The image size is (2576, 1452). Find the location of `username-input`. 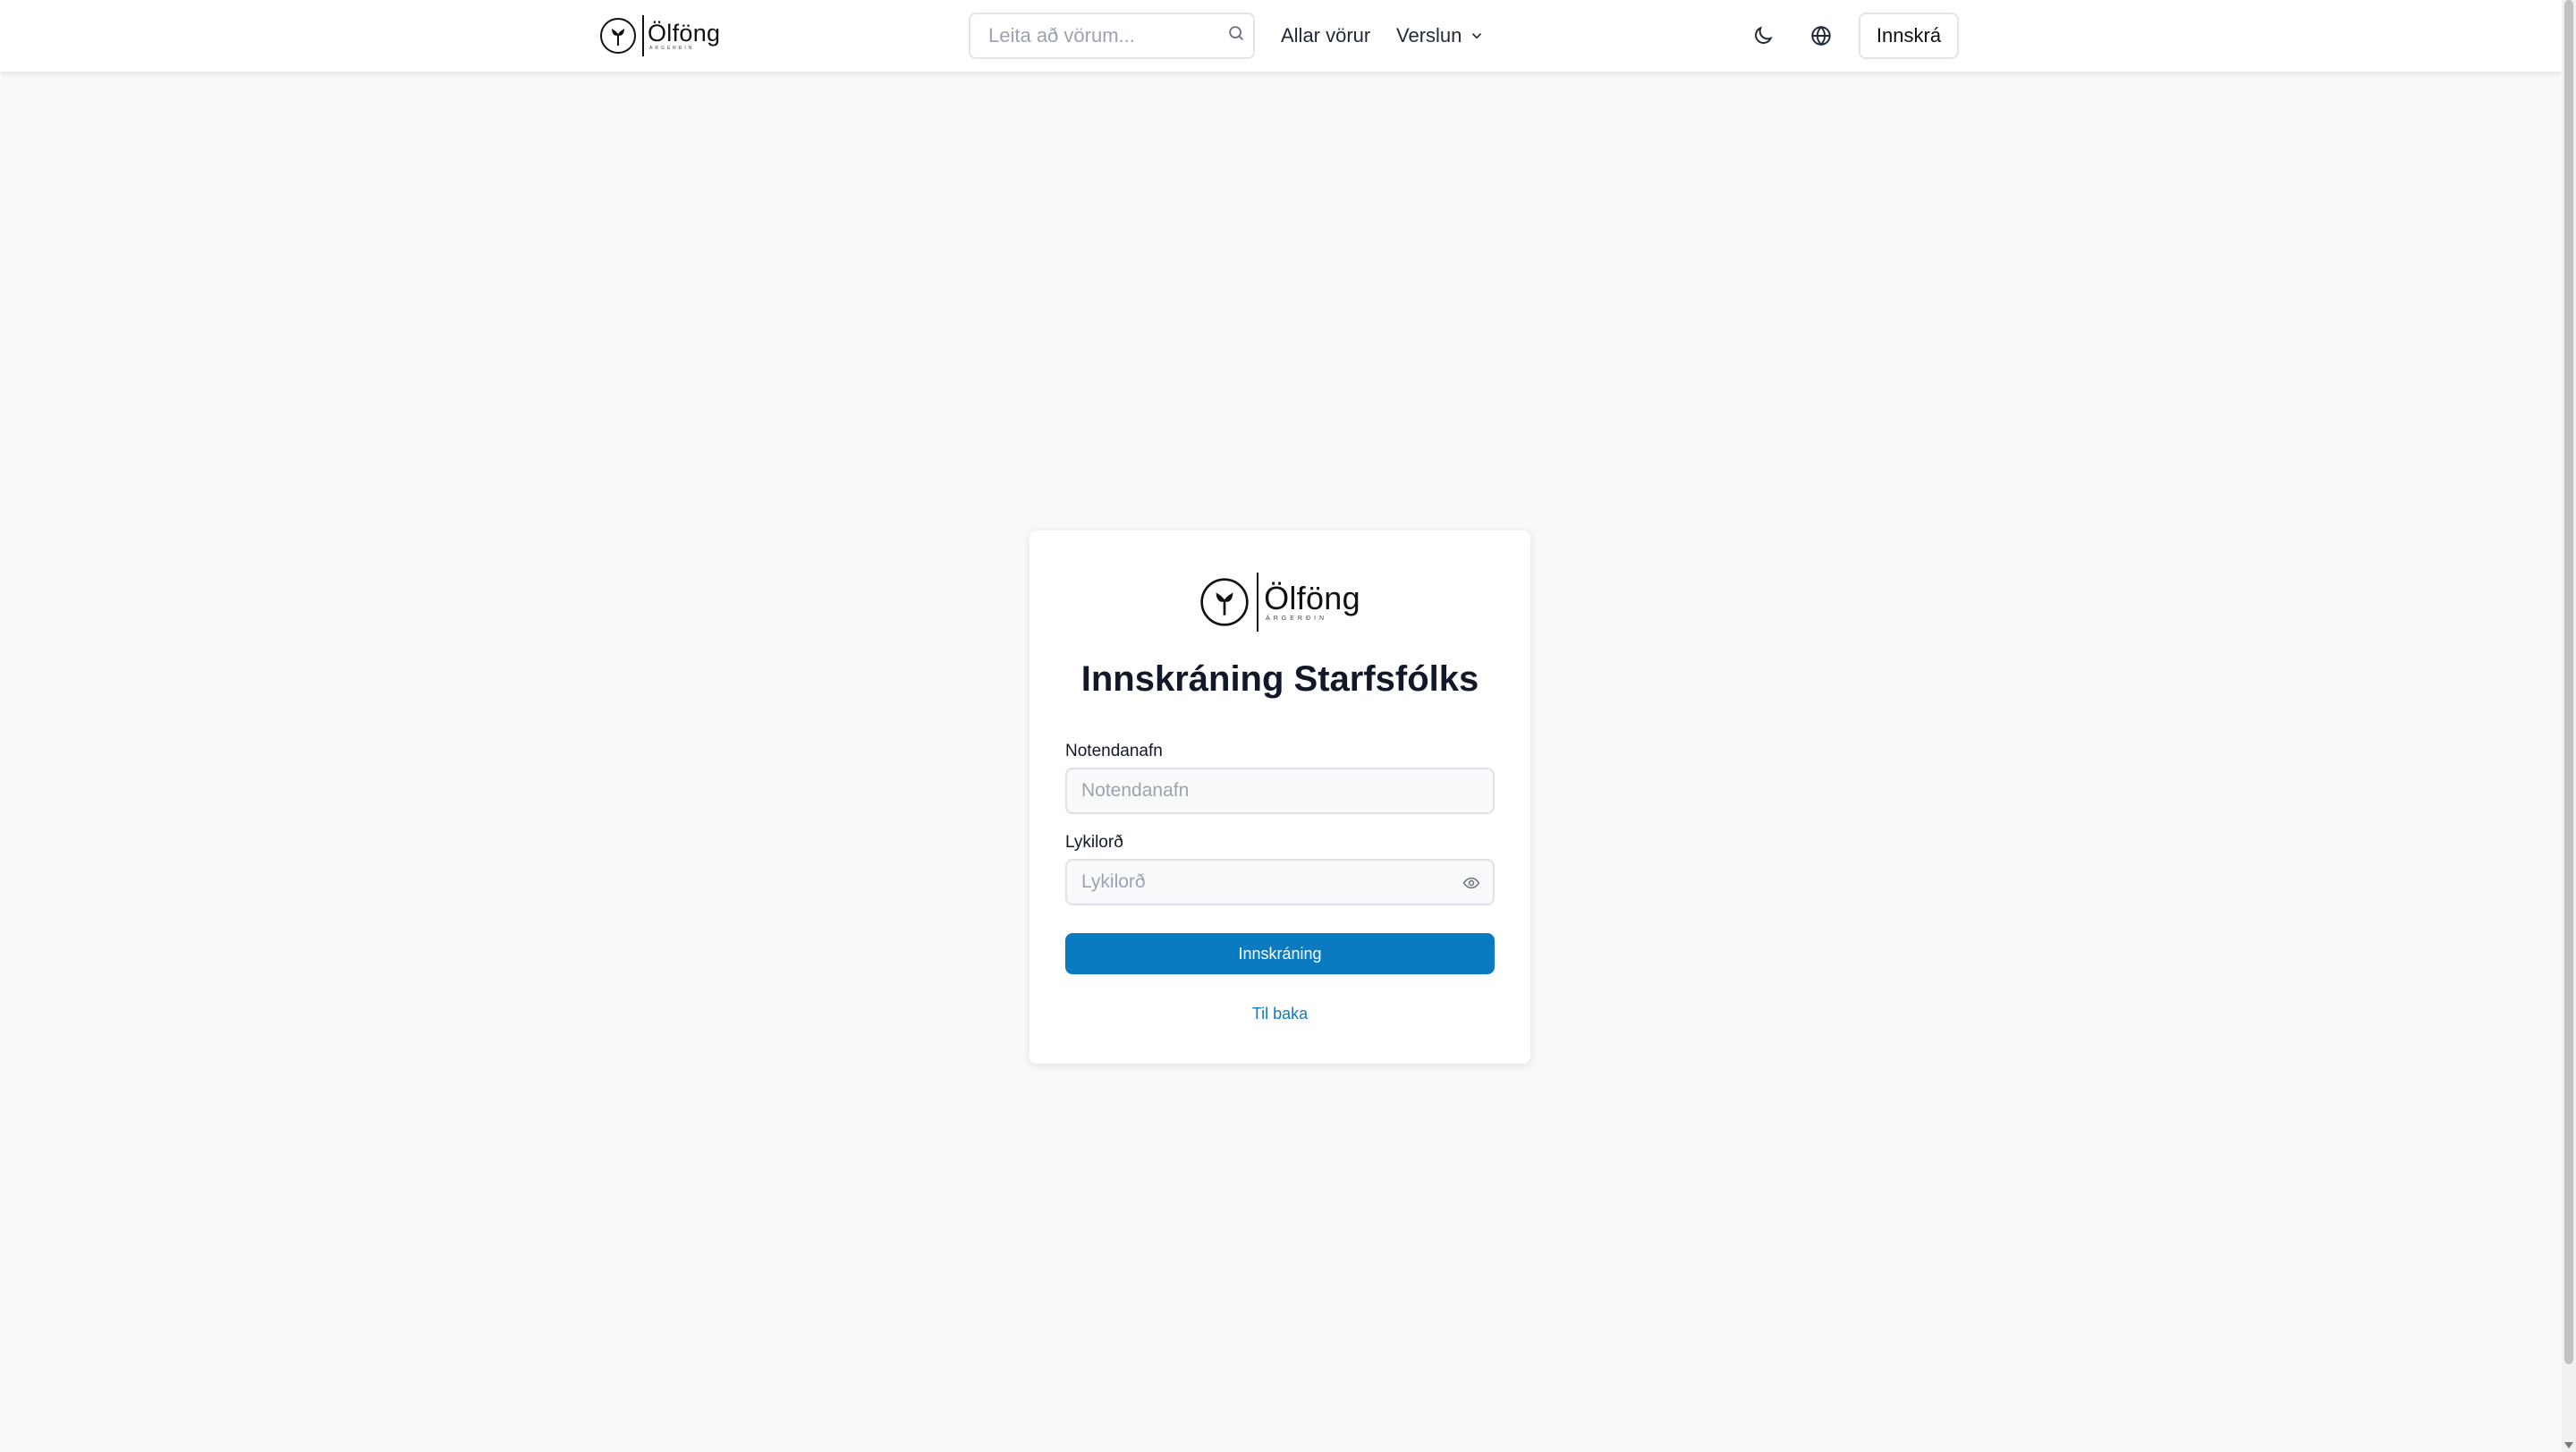

username-input is located at coordinates (1280, 791).